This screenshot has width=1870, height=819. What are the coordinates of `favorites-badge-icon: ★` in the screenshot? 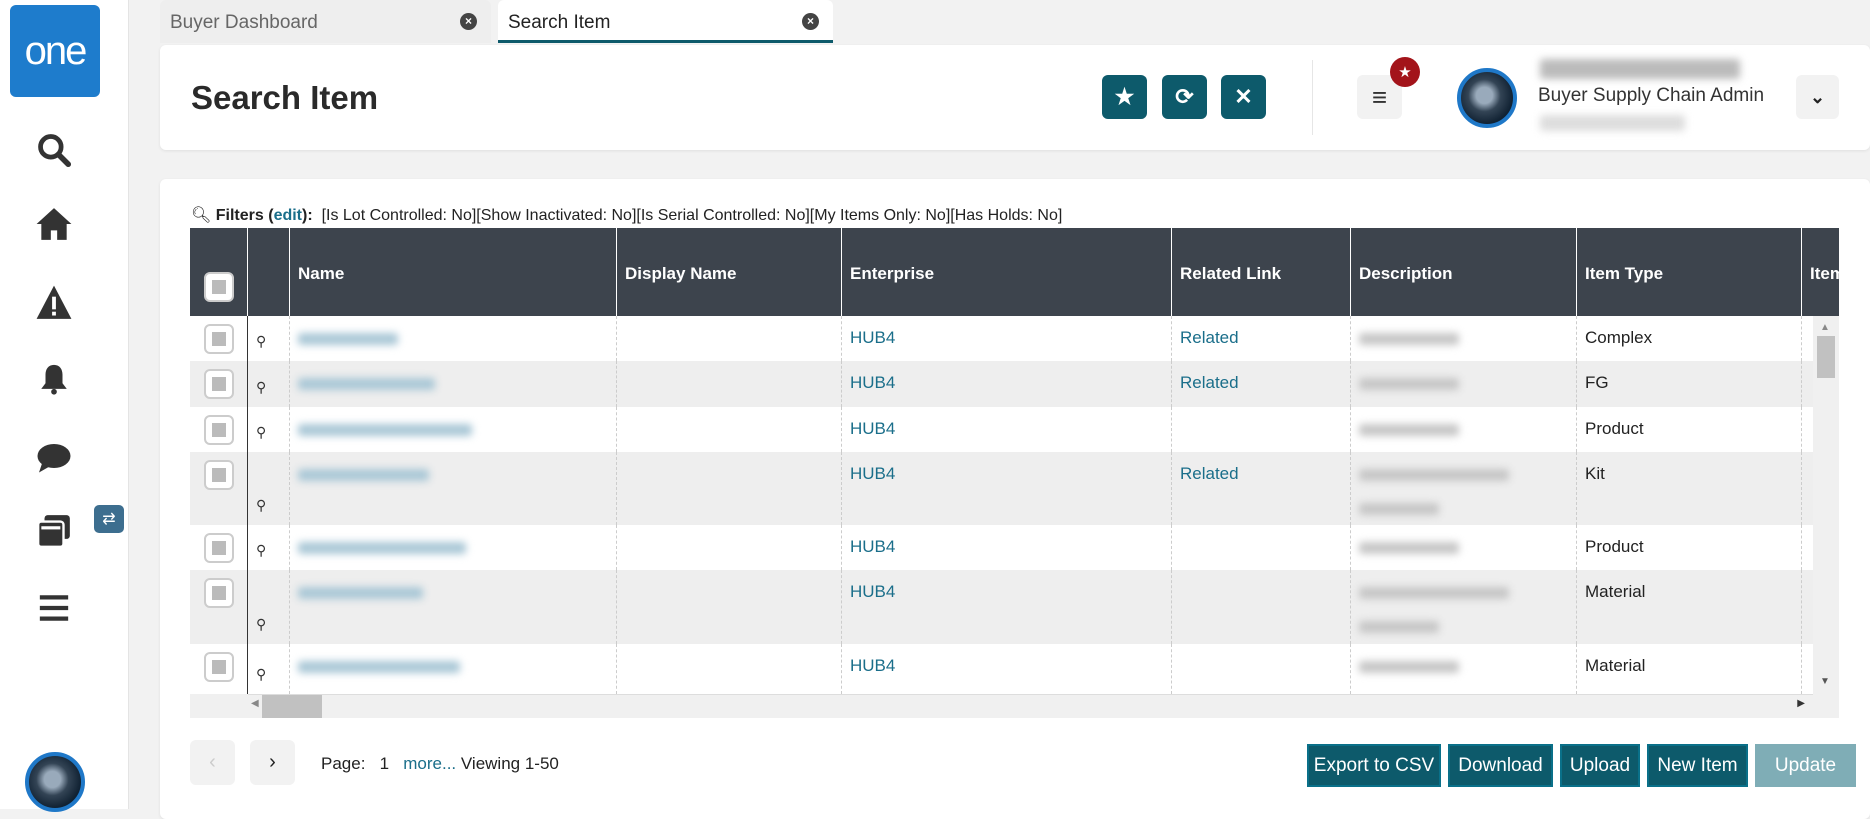 It's located at (1405, 72).